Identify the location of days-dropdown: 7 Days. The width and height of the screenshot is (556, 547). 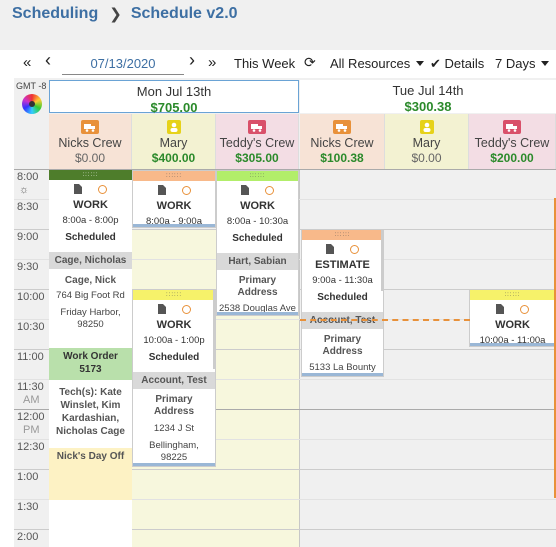
(522, 63).